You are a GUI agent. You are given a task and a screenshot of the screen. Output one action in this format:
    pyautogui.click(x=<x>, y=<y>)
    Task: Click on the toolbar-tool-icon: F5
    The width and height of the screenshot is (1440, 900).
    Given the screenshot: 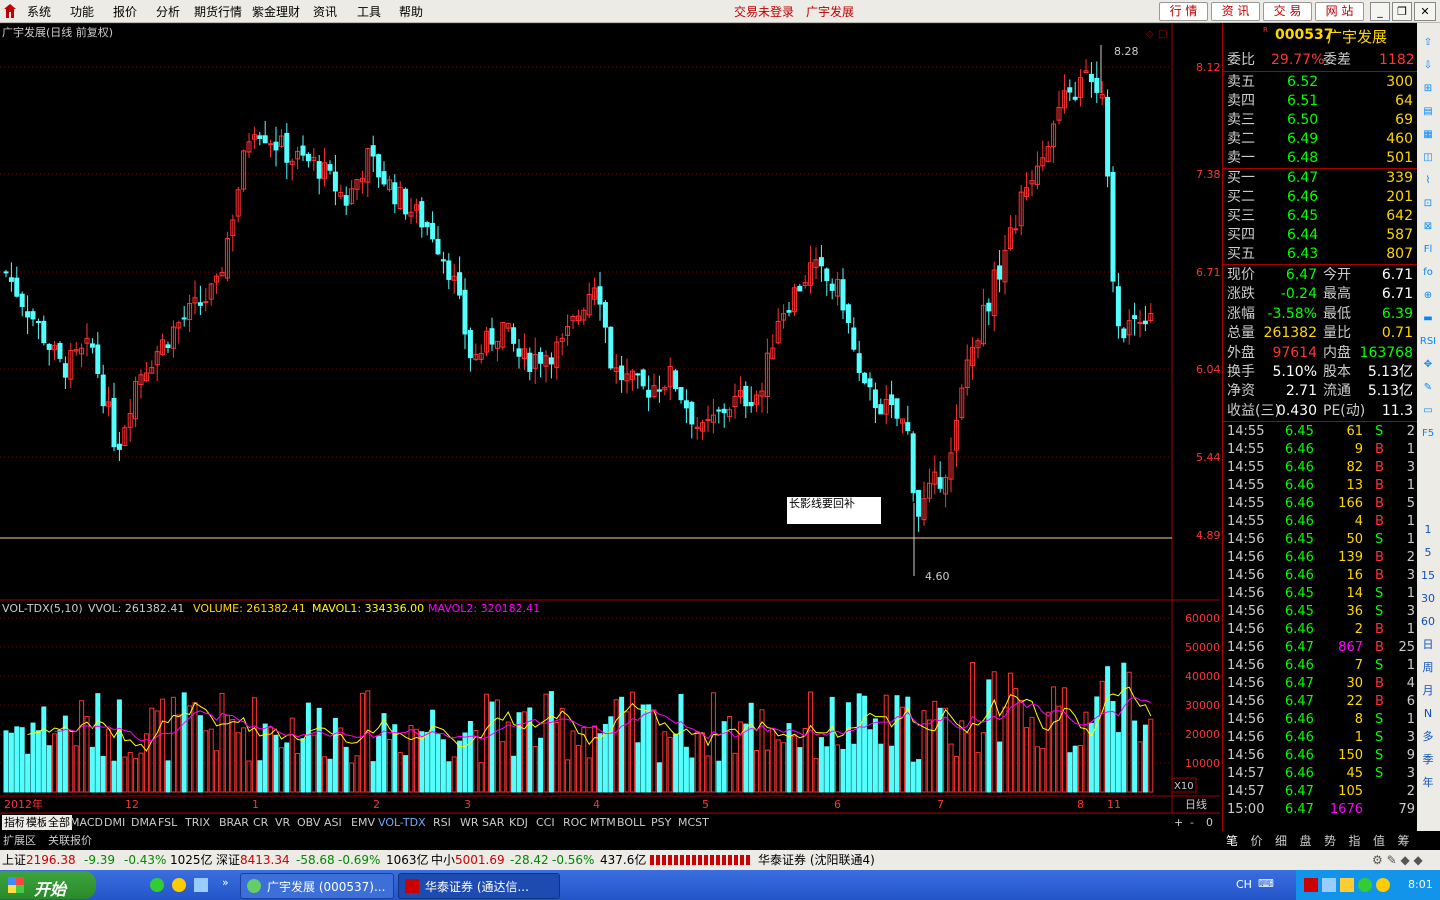 What is the action you would take?
    pyautogui.click(x=1428, y=434)
    